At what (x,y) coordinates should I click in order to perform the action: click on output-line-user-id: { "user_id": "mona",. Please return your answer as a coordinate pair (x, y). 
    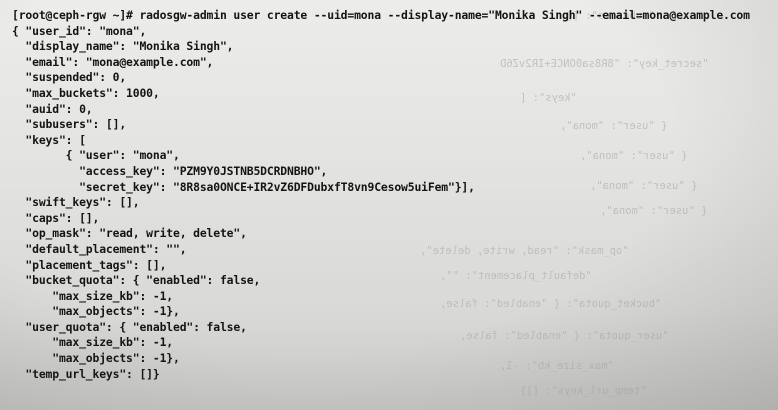
    Looking at the image, I should click on (79, 30).